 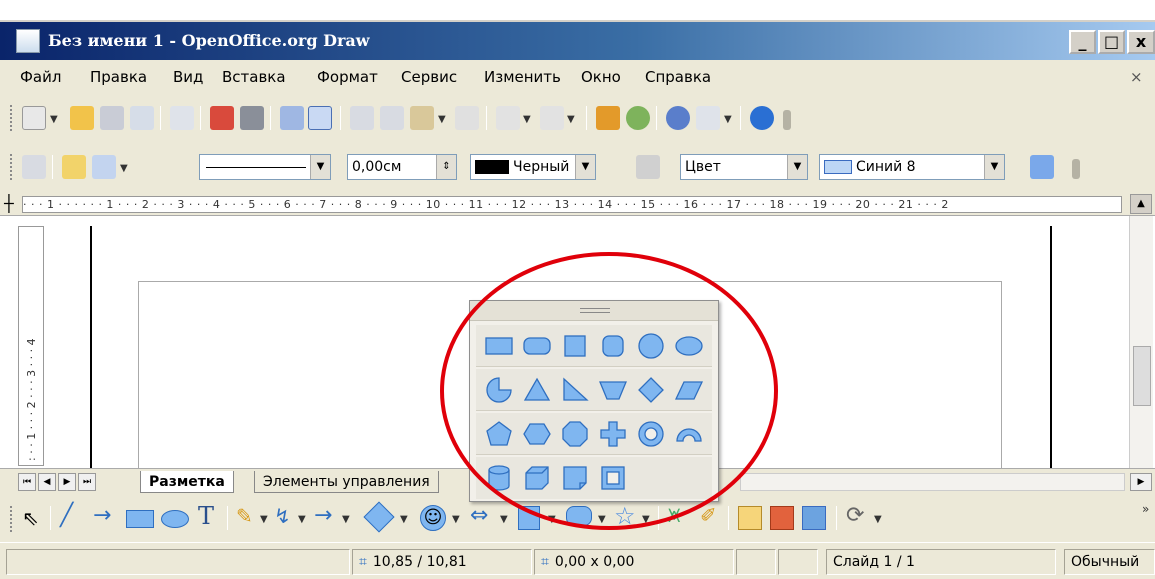 I want to click on maximize-button: □, so click(x=1111, y=42).